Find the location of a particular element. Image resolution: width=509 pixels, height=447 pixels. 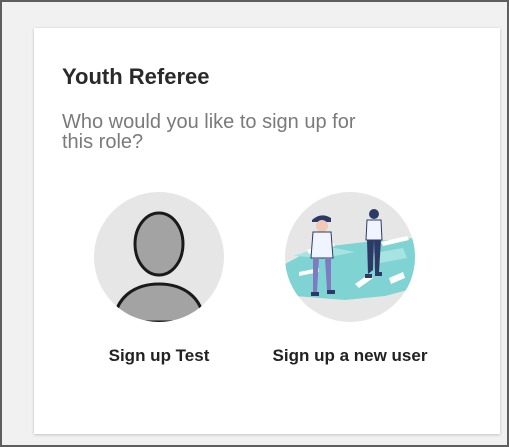

person-placeholder-avatar is located at coordinates (159, 257).